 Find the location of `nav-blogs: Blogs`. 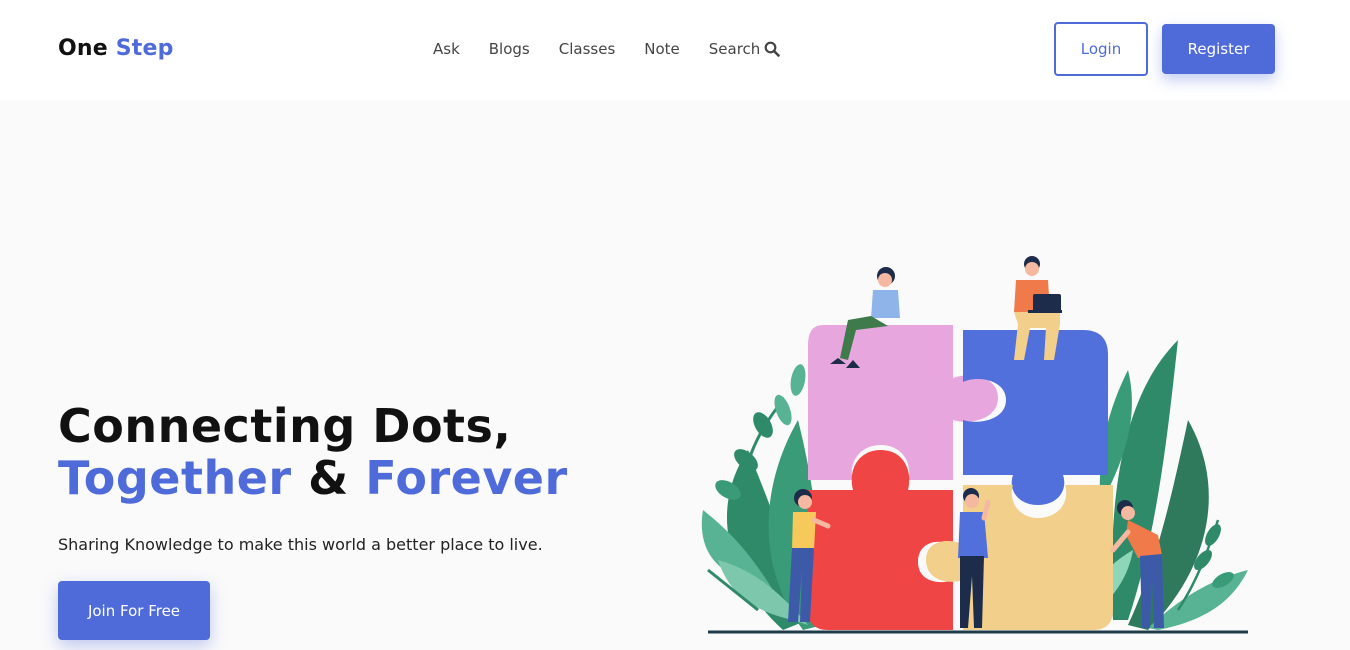

nav-blogs: Blogs is located at coordinates (509, 49).